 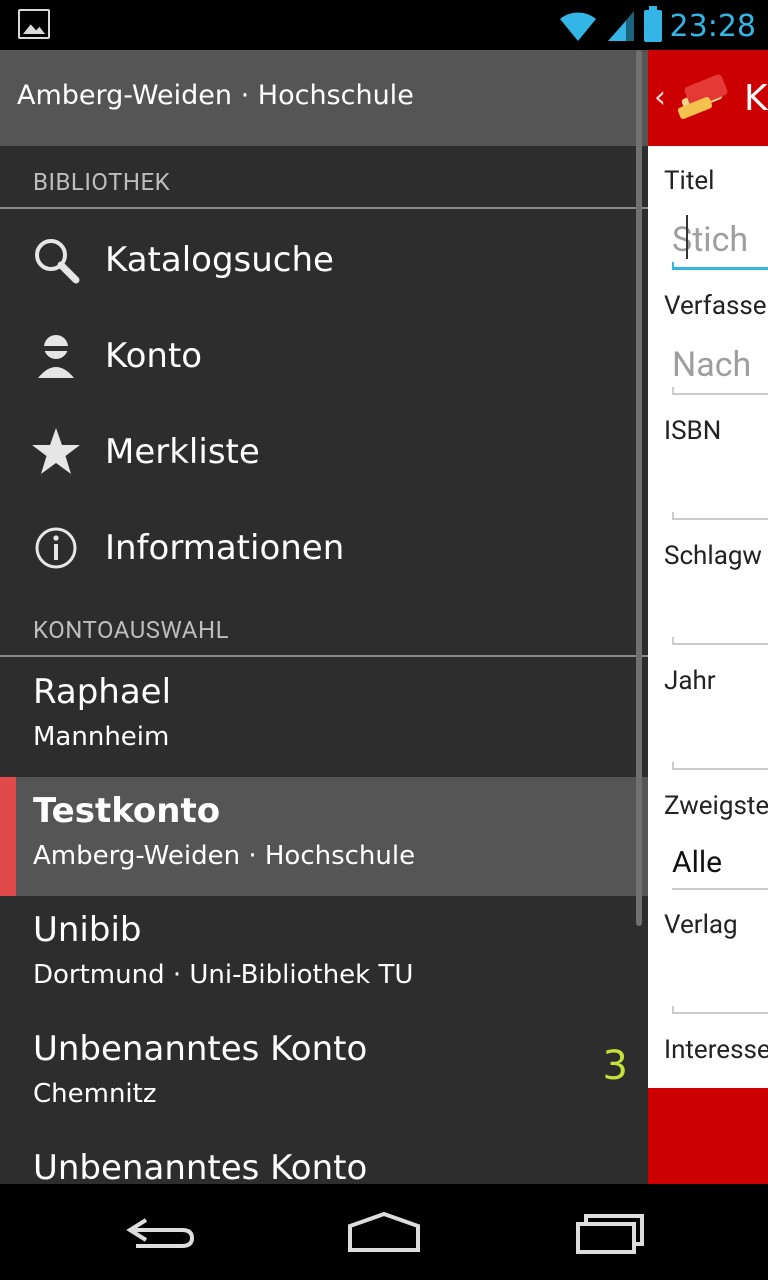 I want to click on status-bar: 23:28, so click(x=384, y=25).